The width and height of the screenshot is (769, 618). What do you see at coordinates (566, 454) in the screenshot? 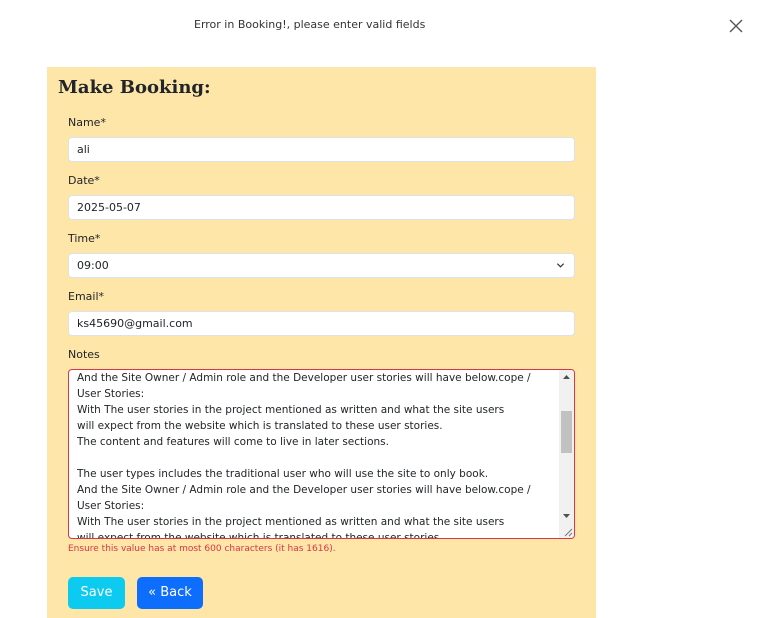
I see `notes-scrollbar` at bounding box center [566, 454].